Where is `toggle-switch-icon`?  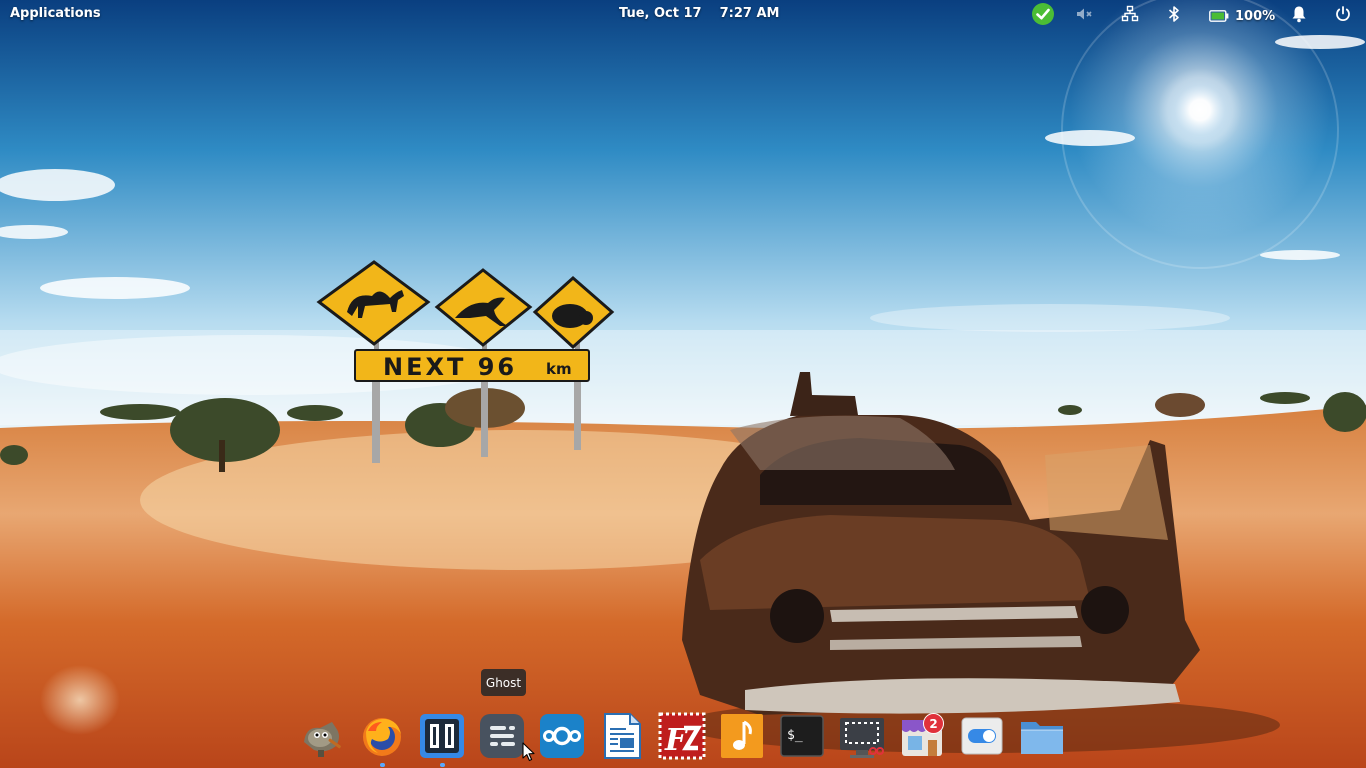 toggle-switch-icon is located at coordinates (982, 736).